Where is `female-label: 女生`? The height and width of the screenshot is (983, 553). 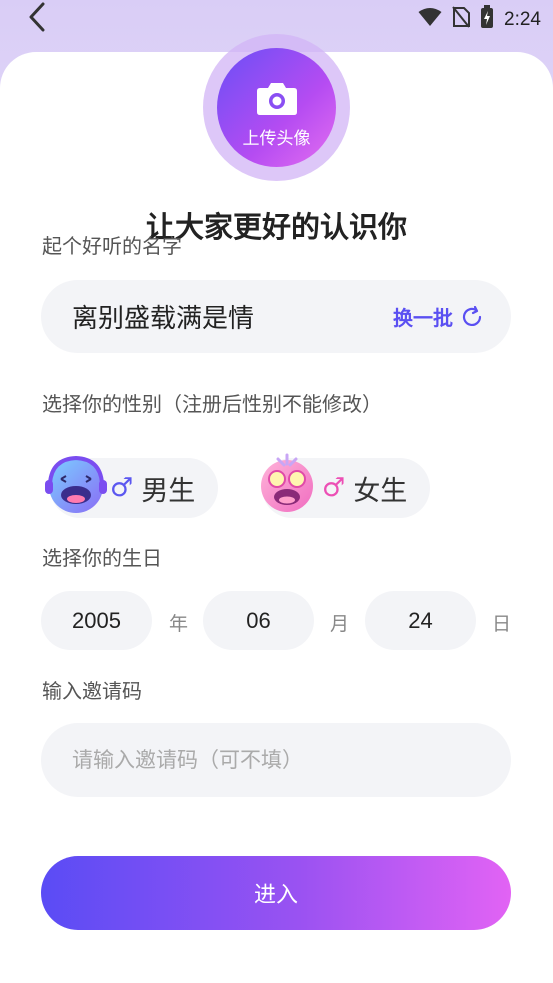
female-label: 女生 is located at coordinates (380, 491).